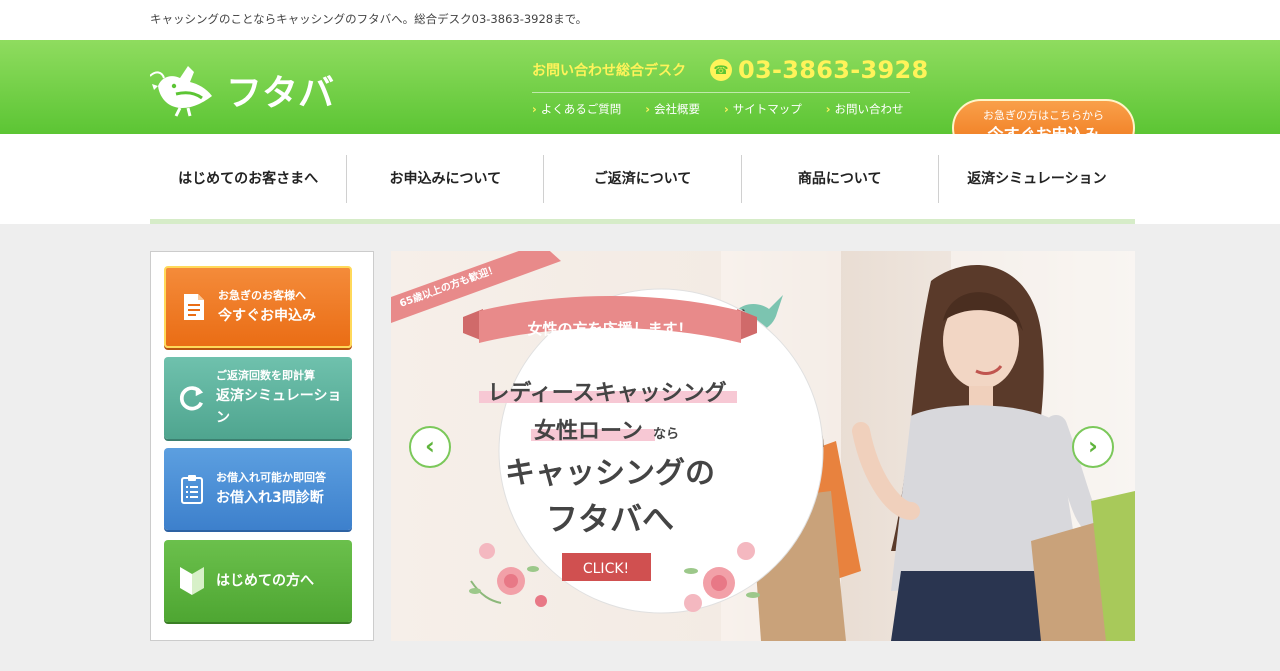 This screenshot has height=671, width=1280. I want to click on contact-label: お問い合わせ総合デスク, so click(609, 71).